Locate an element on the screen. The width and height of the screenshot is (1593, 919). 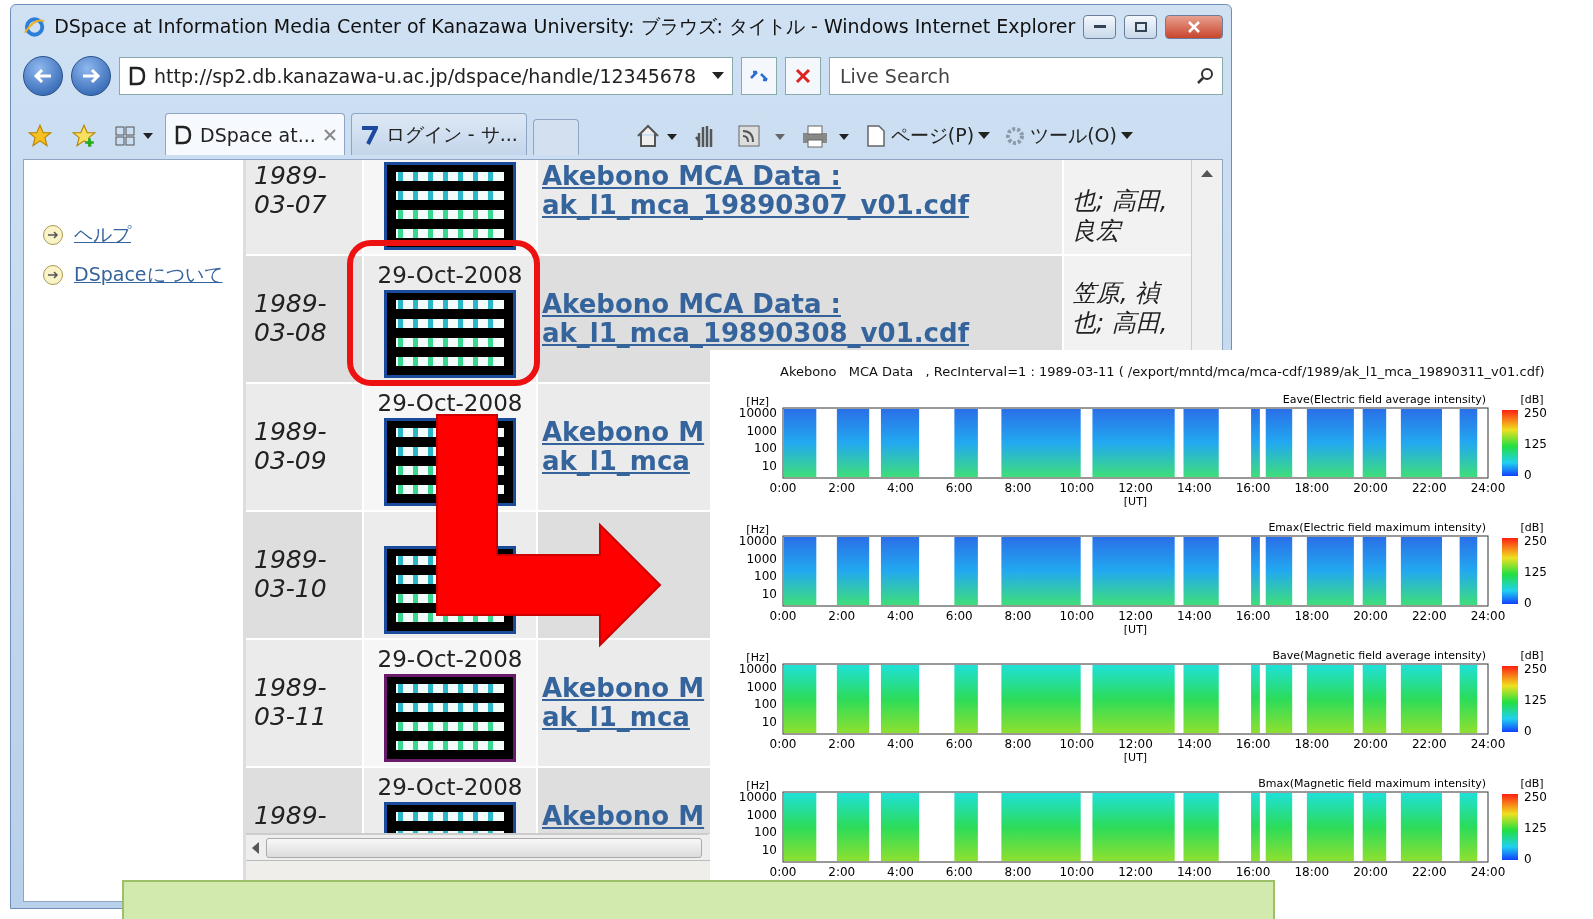
search-input: Live Search is located at coordinates (1014, 76).